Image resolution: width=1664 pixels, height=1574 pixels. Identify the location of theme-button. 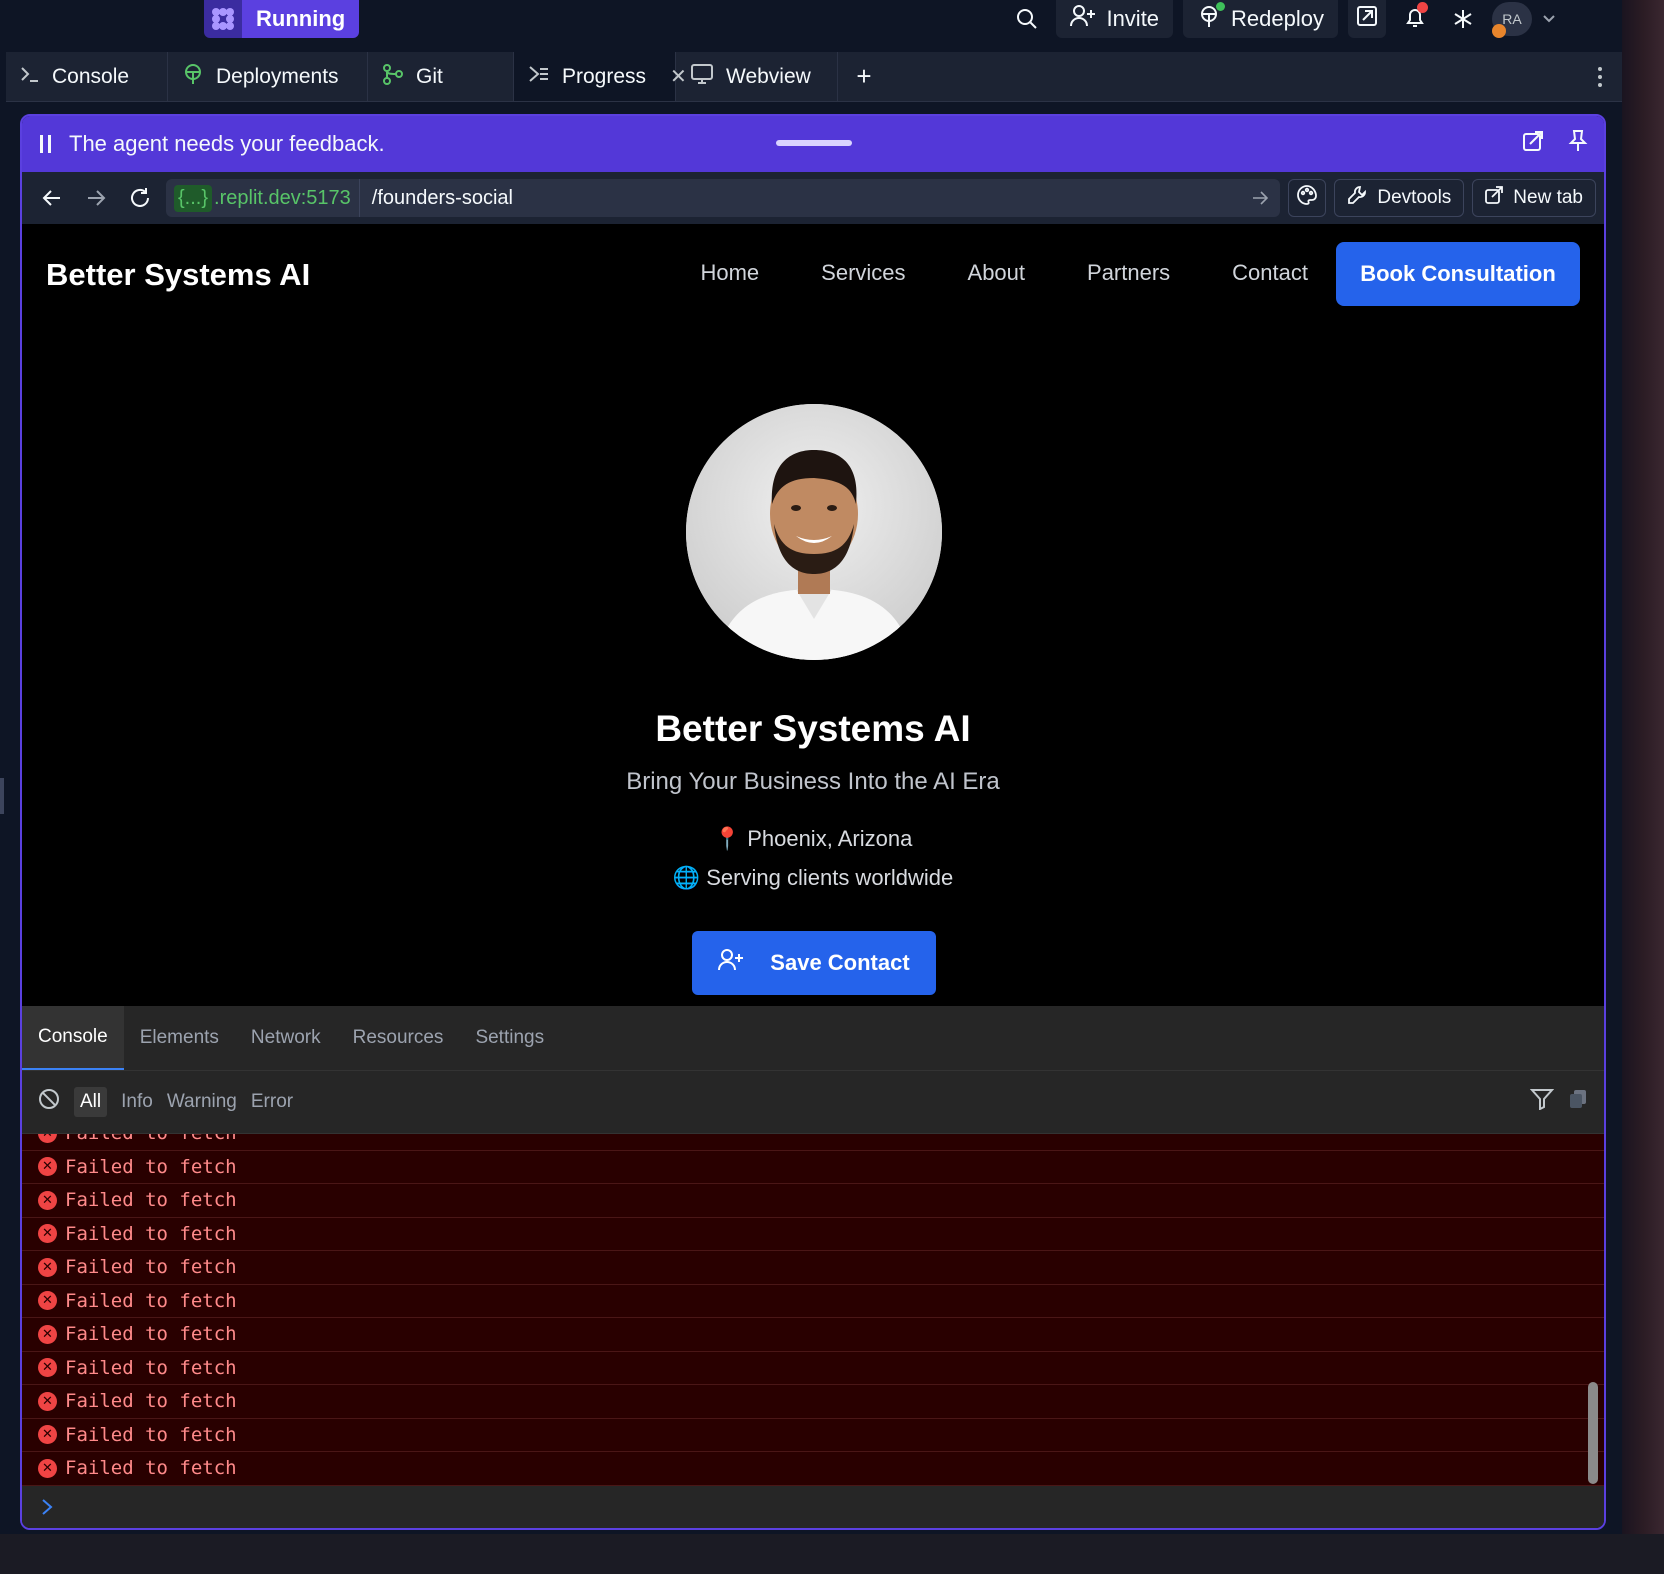
(1307, 198).